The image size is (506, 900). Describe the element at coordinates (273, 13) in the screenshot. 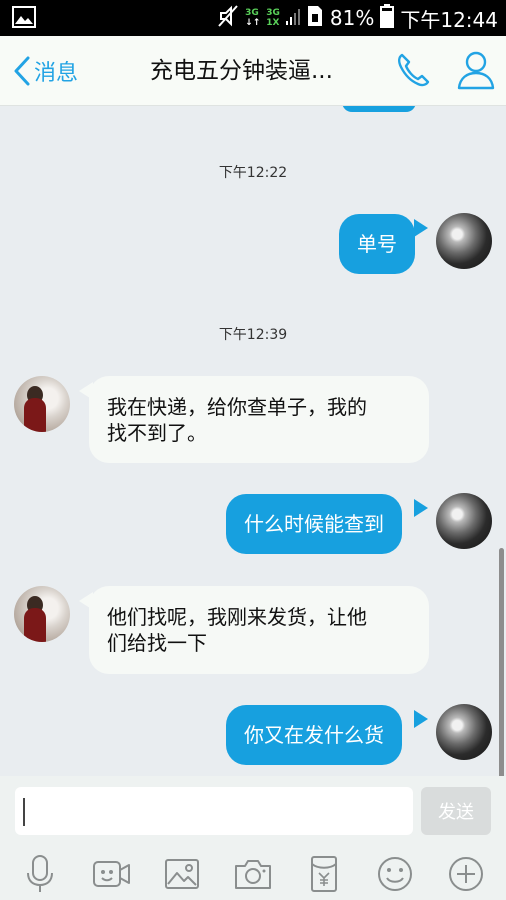

I see `network-secondary-top-label: 3G` at that location.